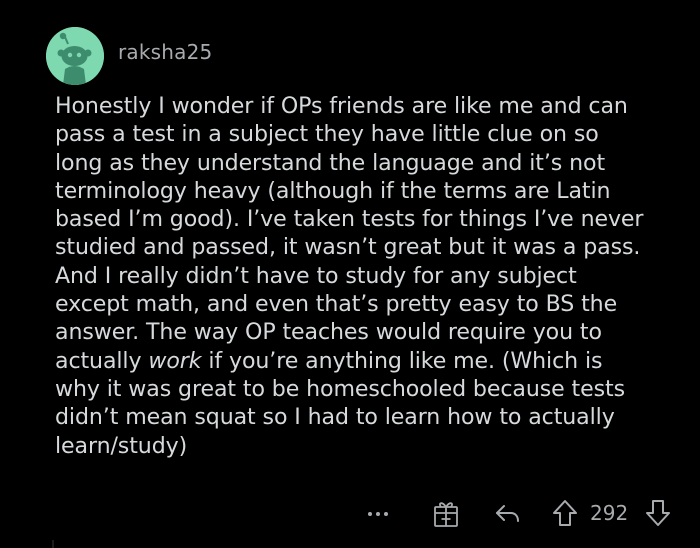 This screenshot has height=548, width=700. I want to click on comment-line: learn/study), so click(121, 445).